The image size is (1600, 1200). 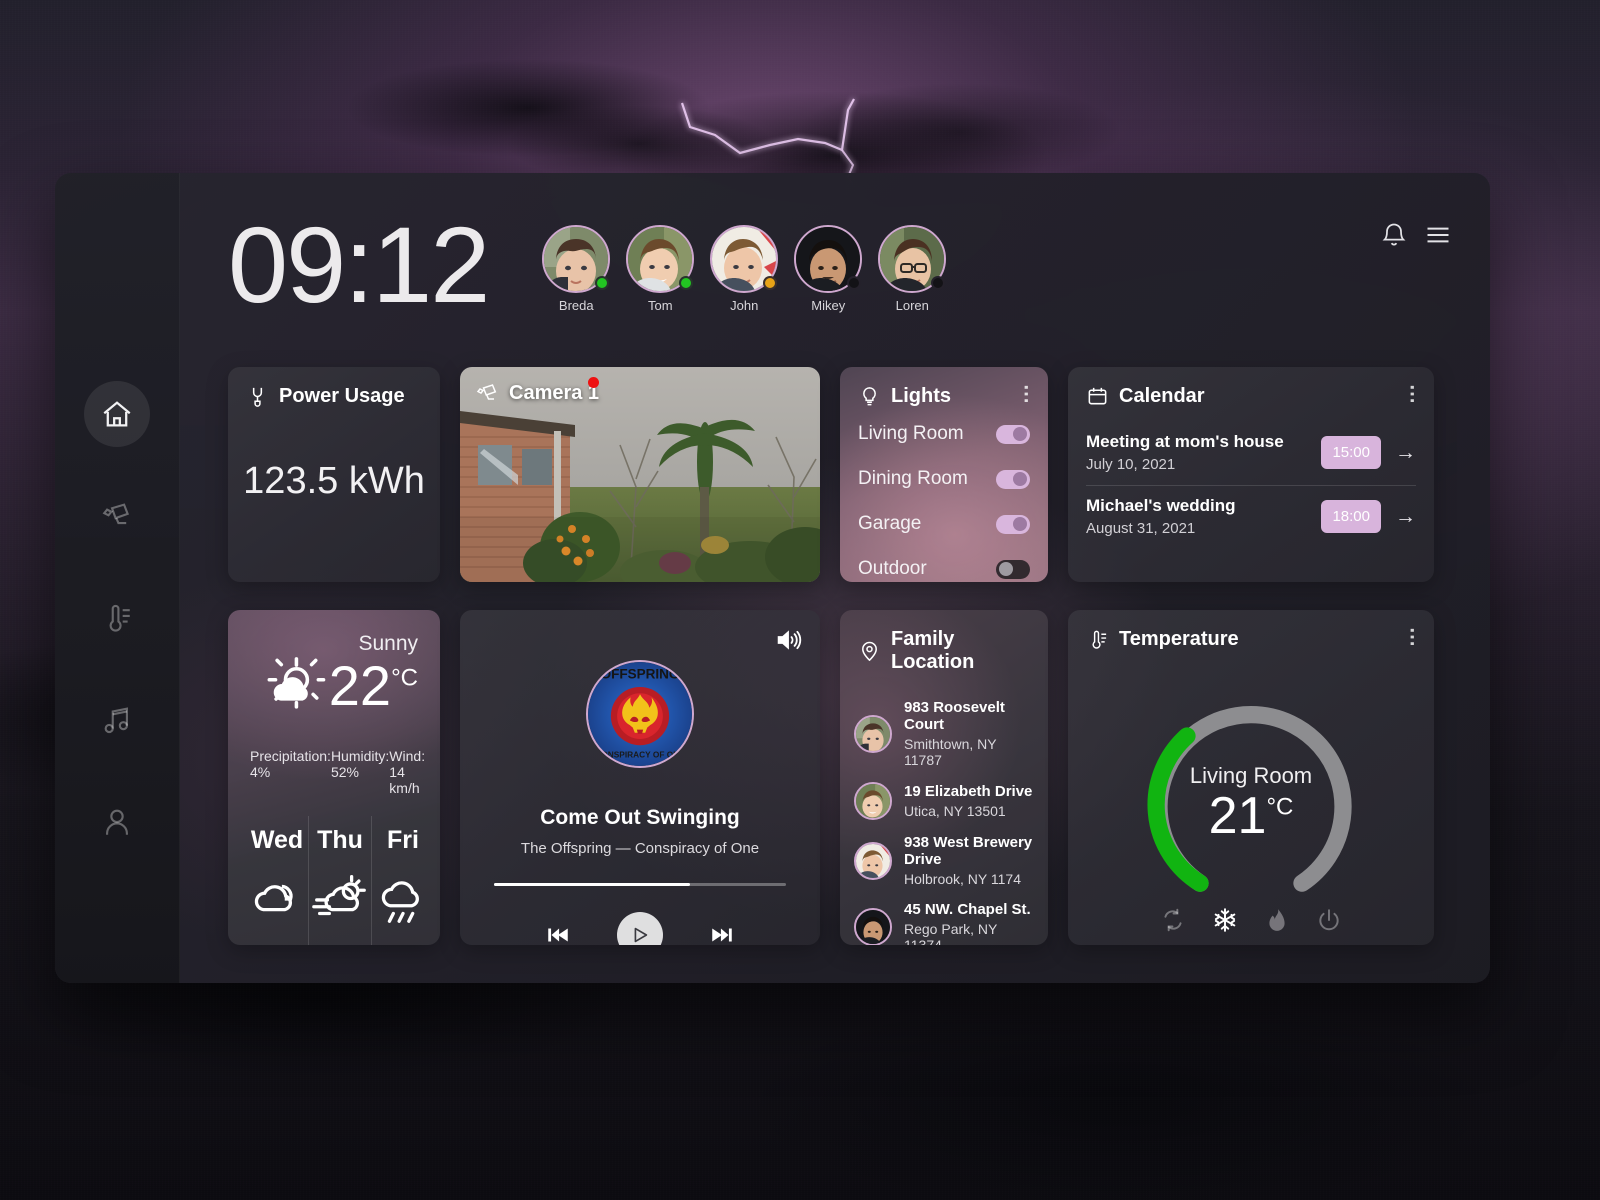 I want to click on header: 09:12 Breda Tom John Mikey Loren, so click(x=840, y=278).